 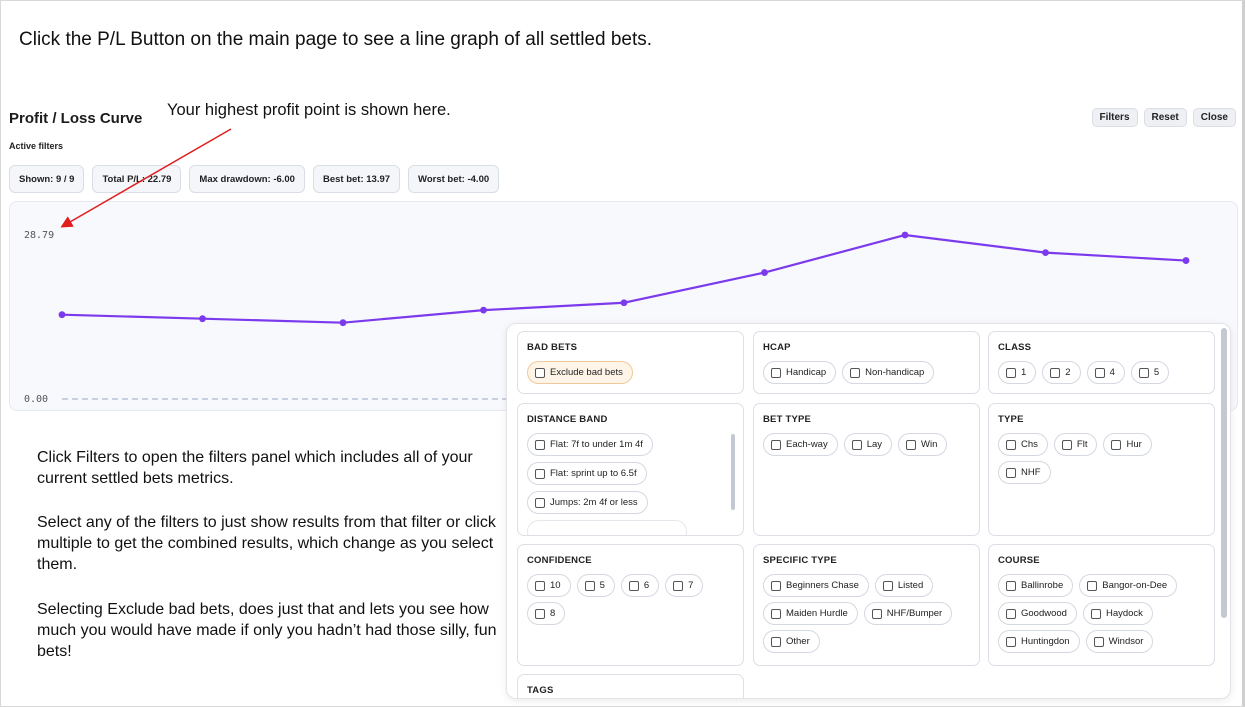 I want to click on chip-confidence-10: 10, so click(x=549, y=585).